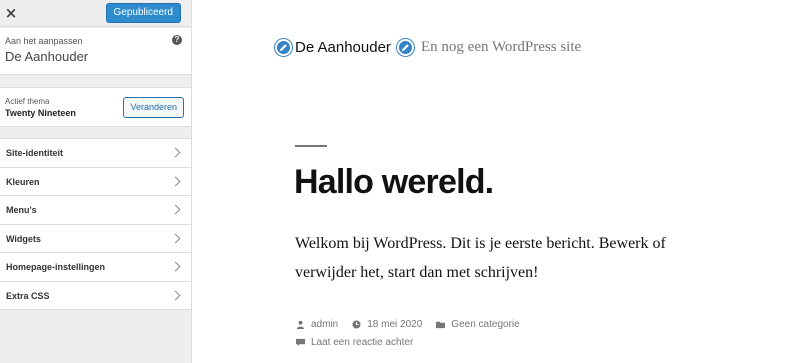 Image resolution: width=800 pixels, height=363 pixels. Describe the element at coordinates (362, 342) in the screenshot. I see `leave-comment-link: Laat een reactie achter` at that location.